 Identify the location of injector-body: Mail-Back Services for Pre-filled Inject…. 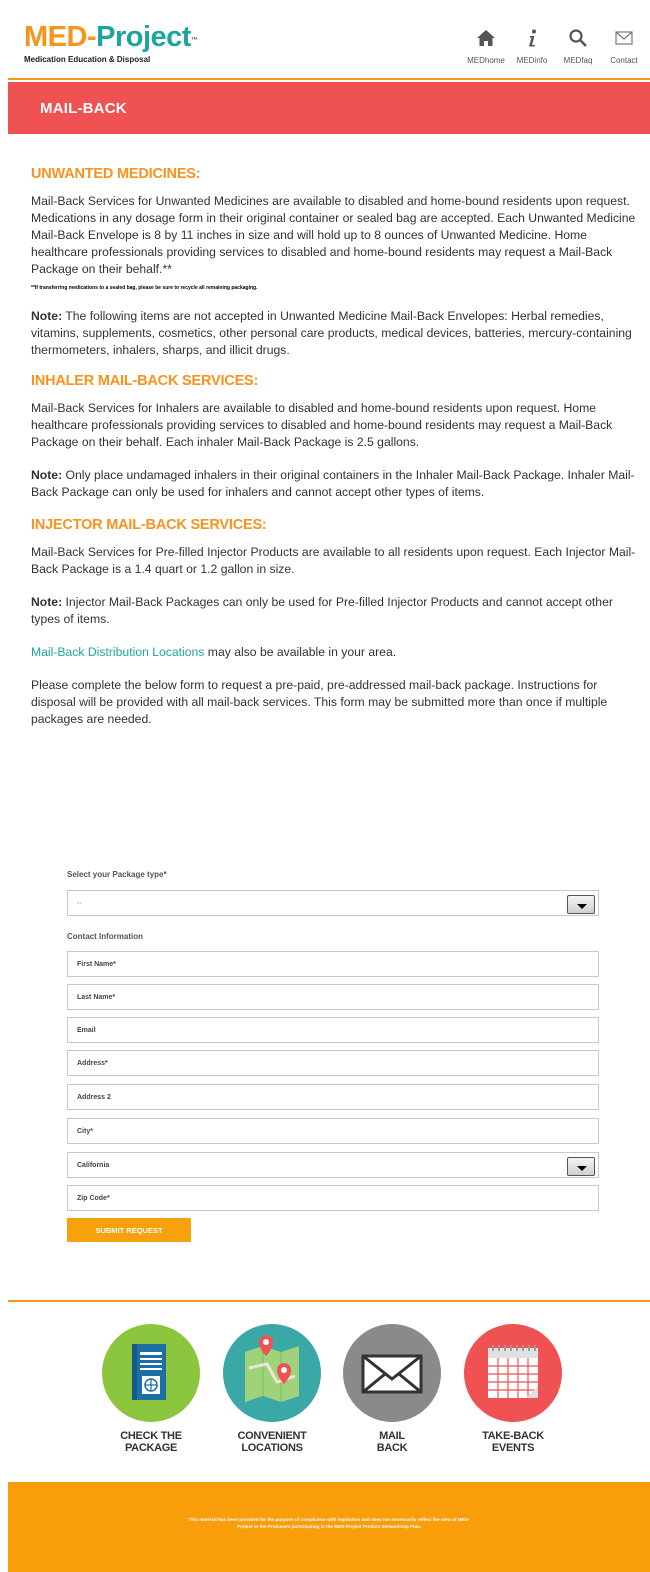
(333, 560).